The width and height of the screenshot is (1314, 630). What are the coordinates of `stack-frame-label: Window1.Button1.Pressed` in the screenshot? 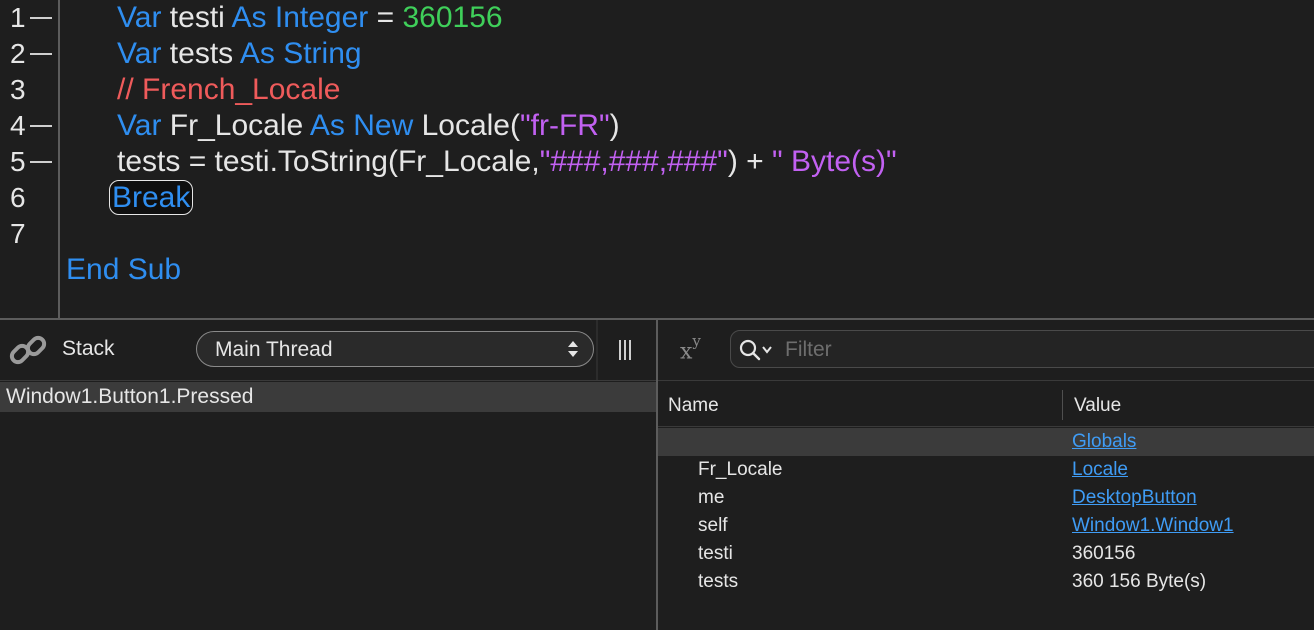 It's located at (130, 396).